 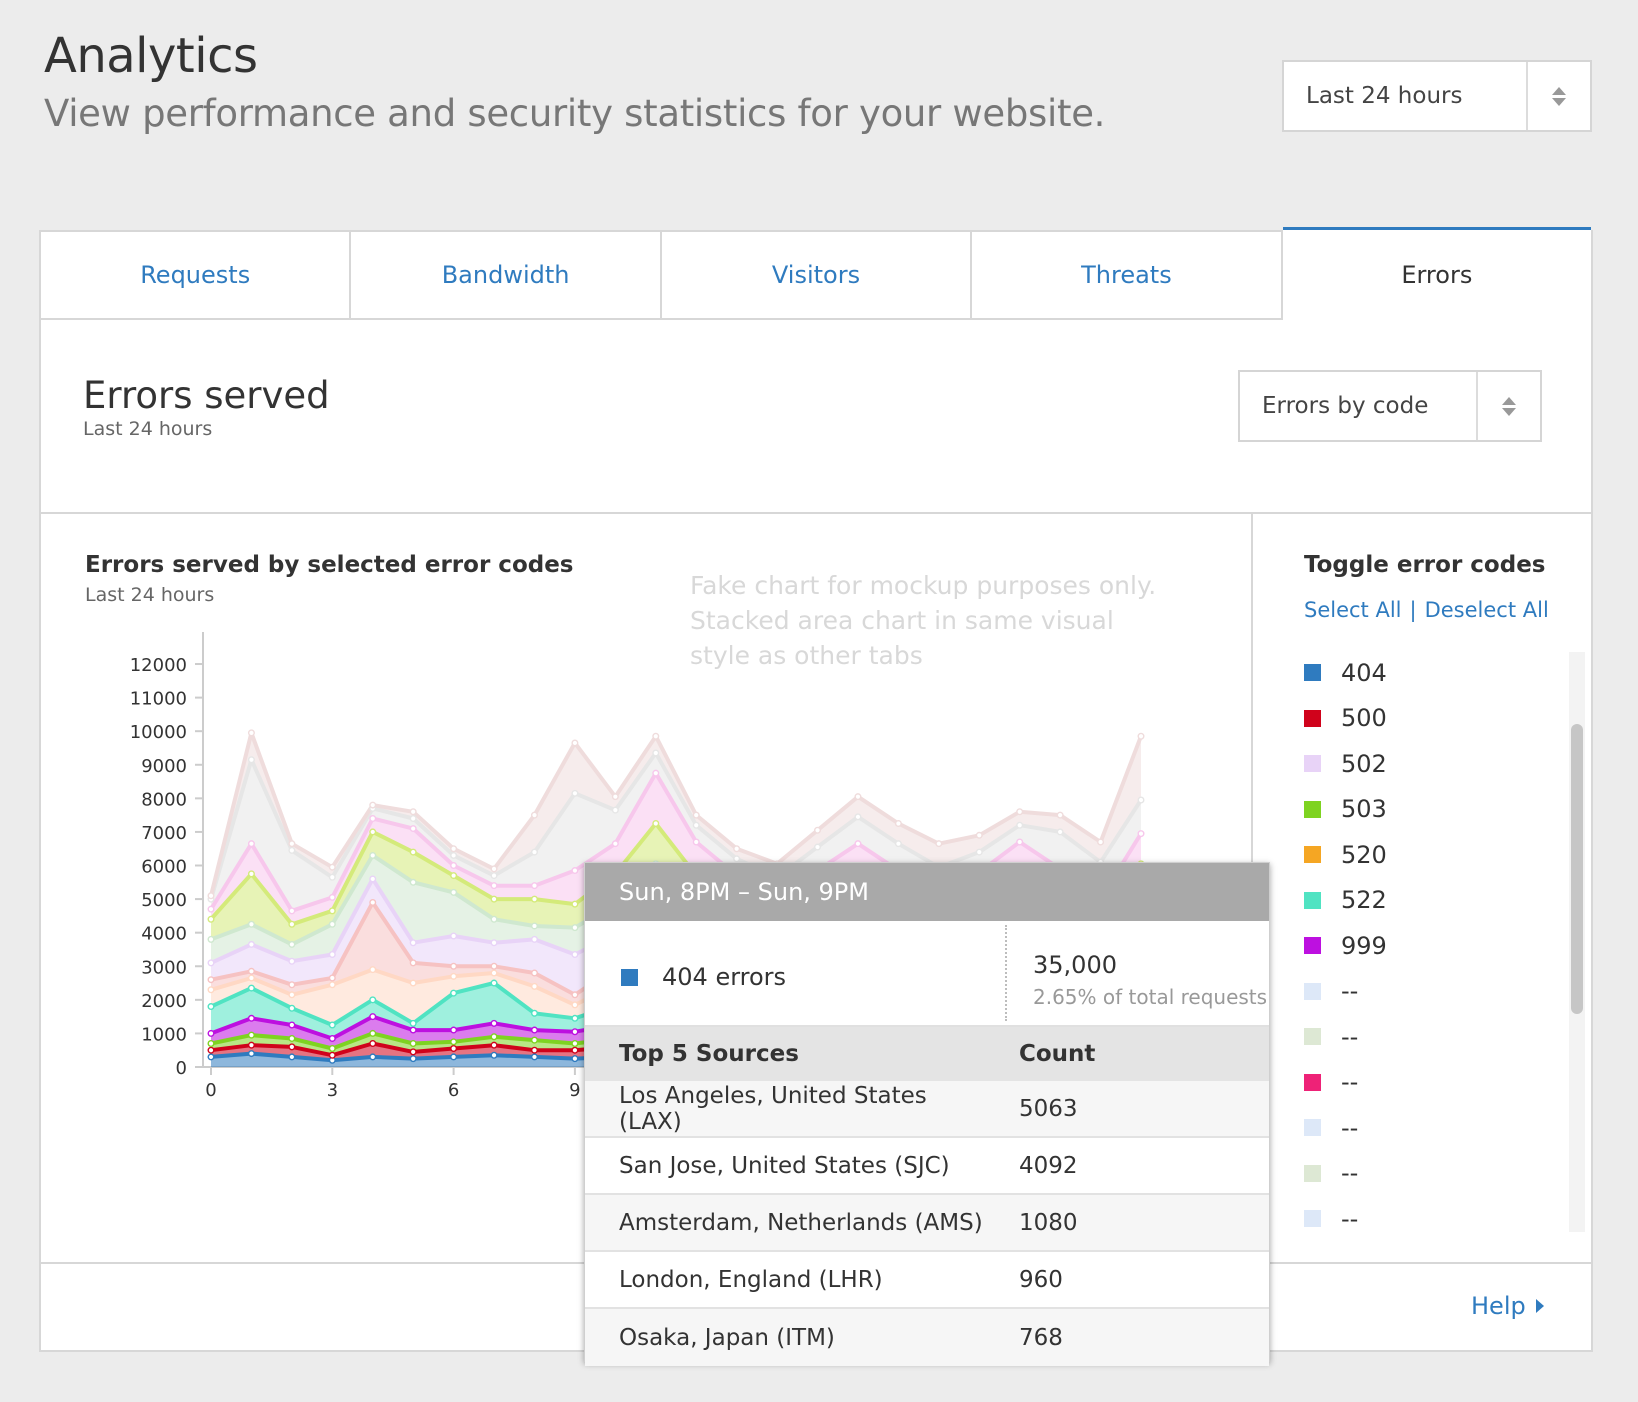 What do you see at coordinates (453, 1090) in the screenshot?
I see `x-tick-label: 6` at bounding box center [453, 1090].